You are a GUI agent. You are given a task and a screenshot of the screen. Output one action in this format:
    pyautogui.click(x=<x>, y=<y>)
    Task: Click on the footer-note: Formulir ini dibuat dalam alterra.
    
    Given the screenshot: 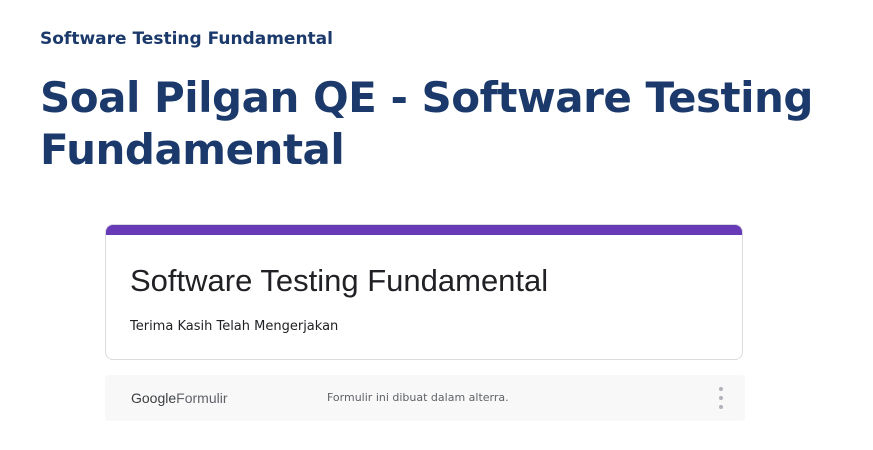 What is the action you would take?
    pyautogui.click(x=418, y=397)
    